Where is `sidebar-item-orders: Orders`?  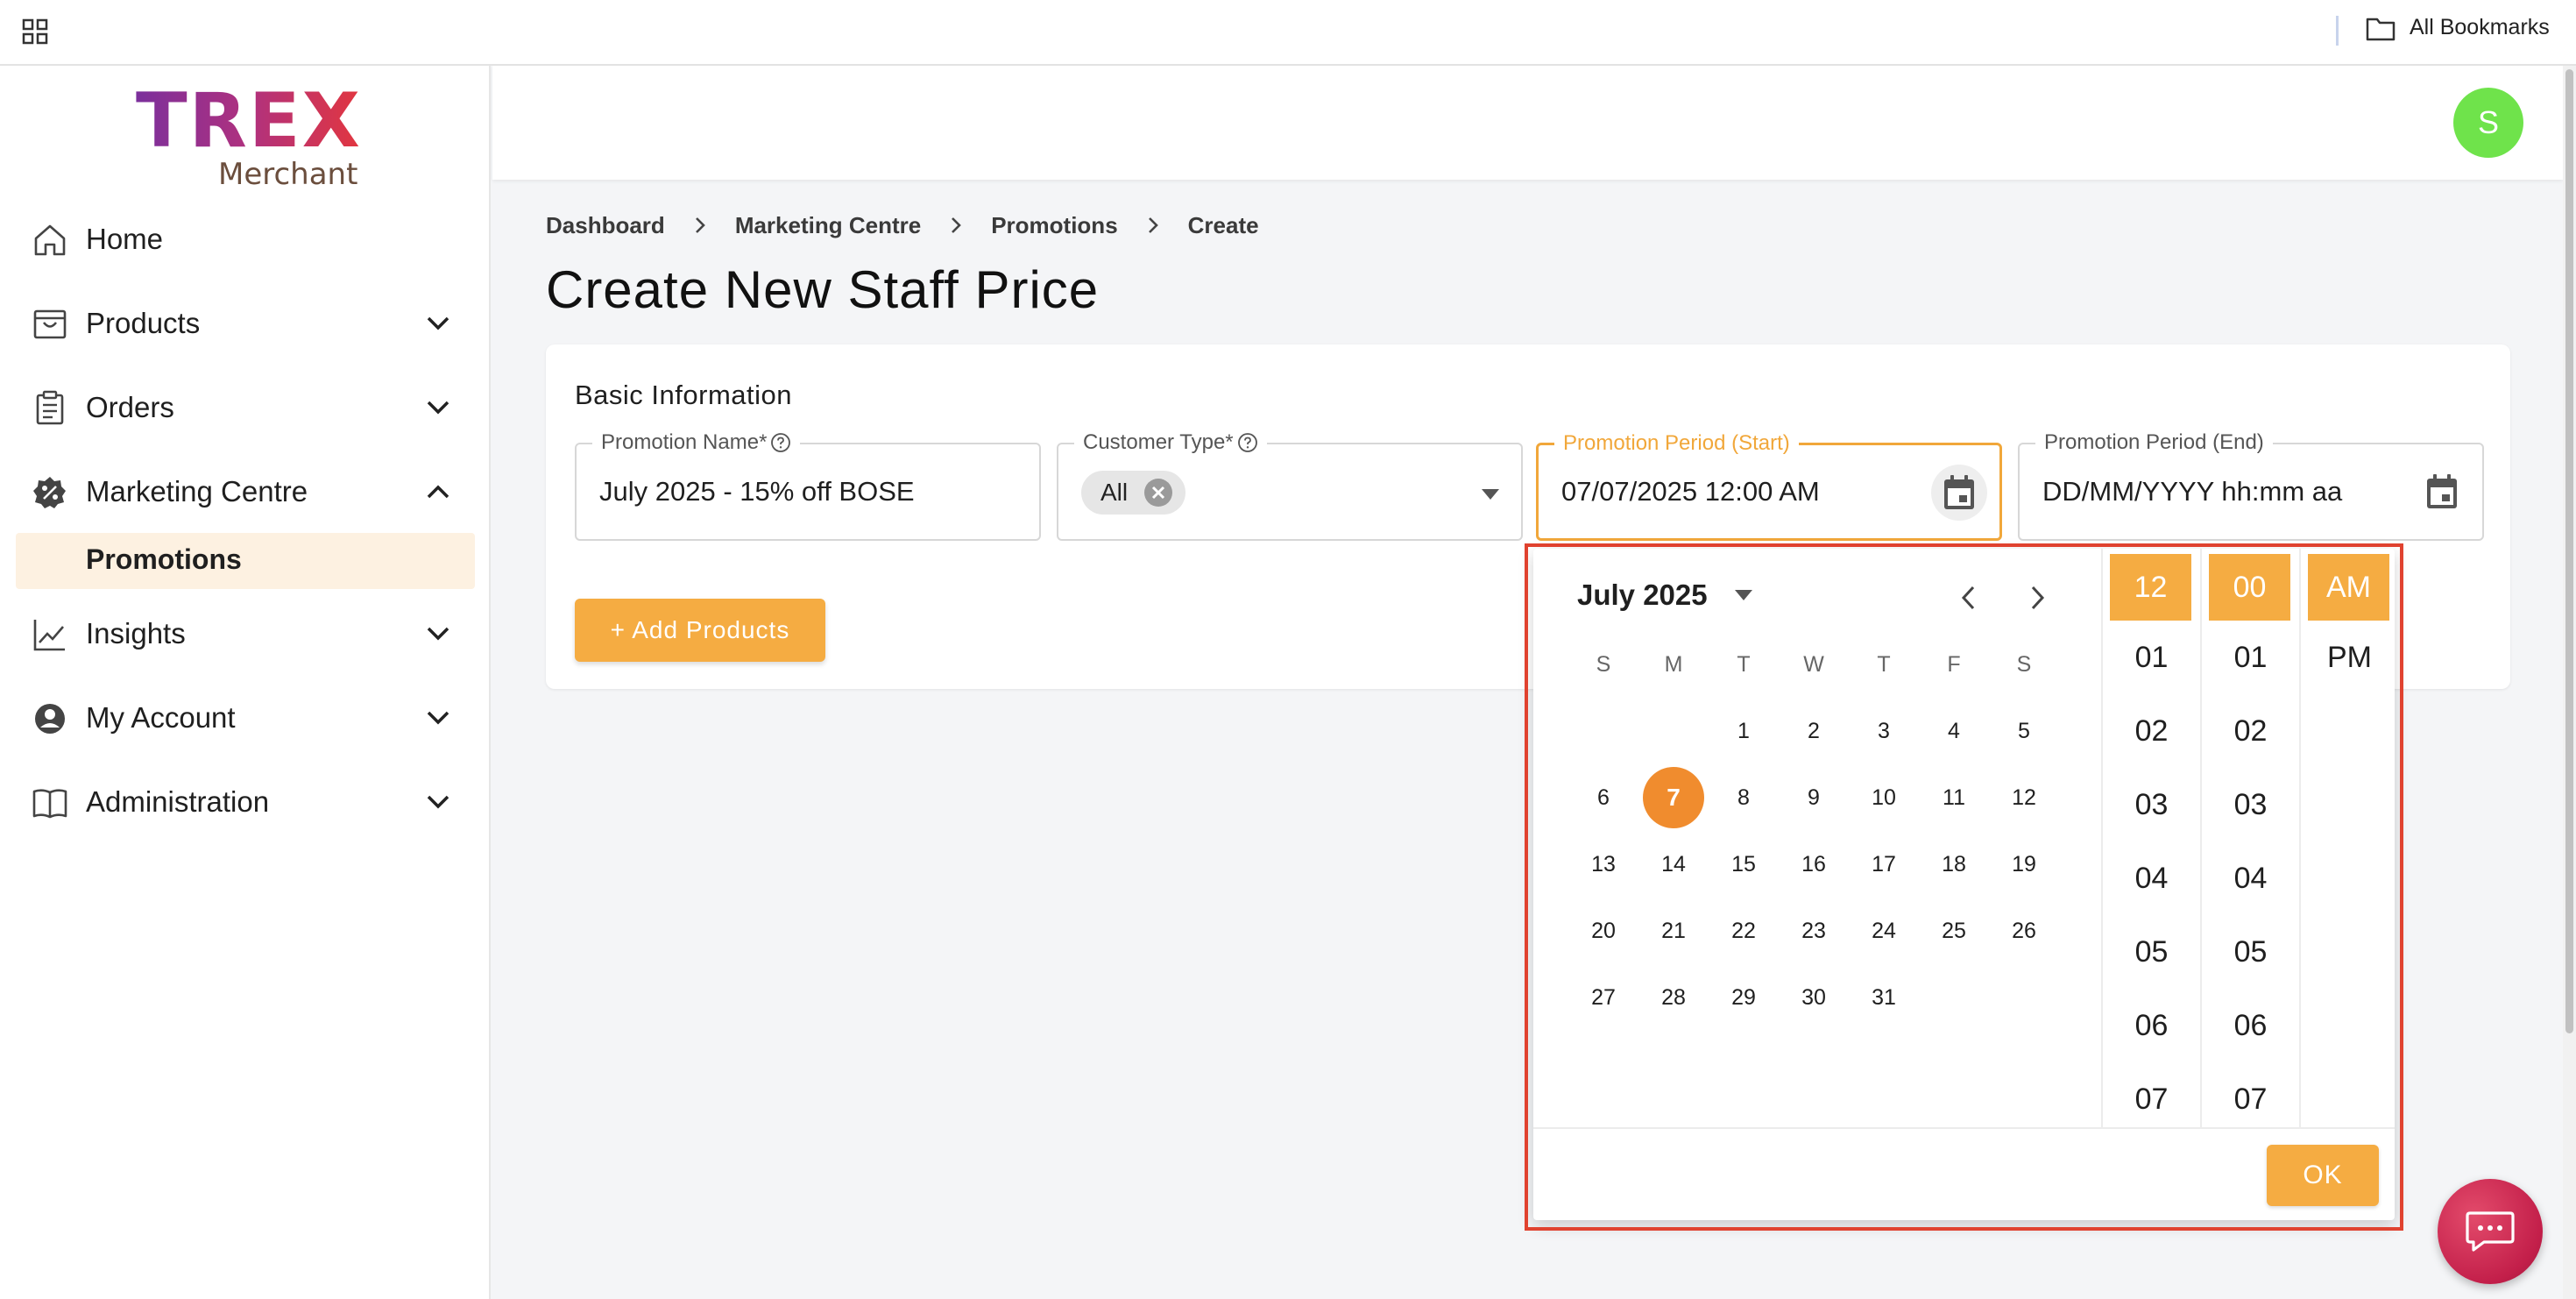
sidebar-item-orders: Orders is located at coordinates (245, 408).